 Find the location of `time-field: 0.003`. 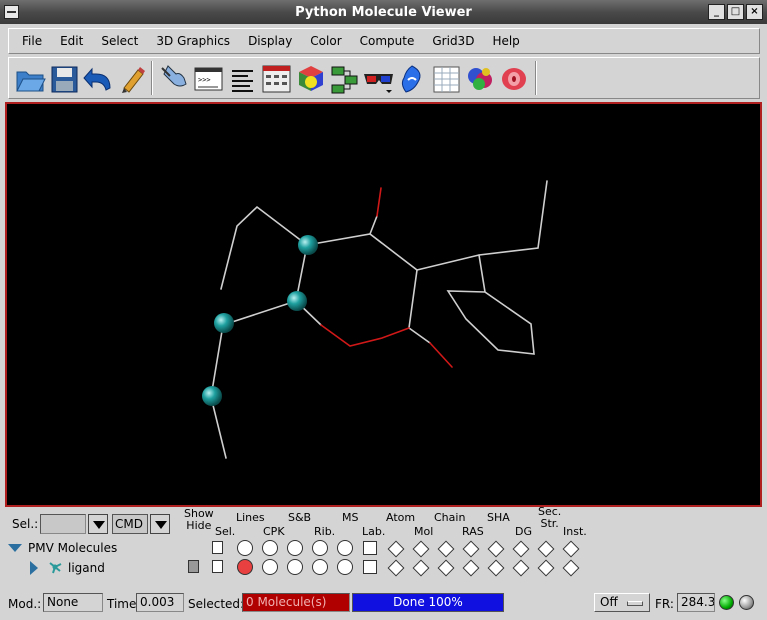

time-field: 0.003 is located at coordinates (160, 602).